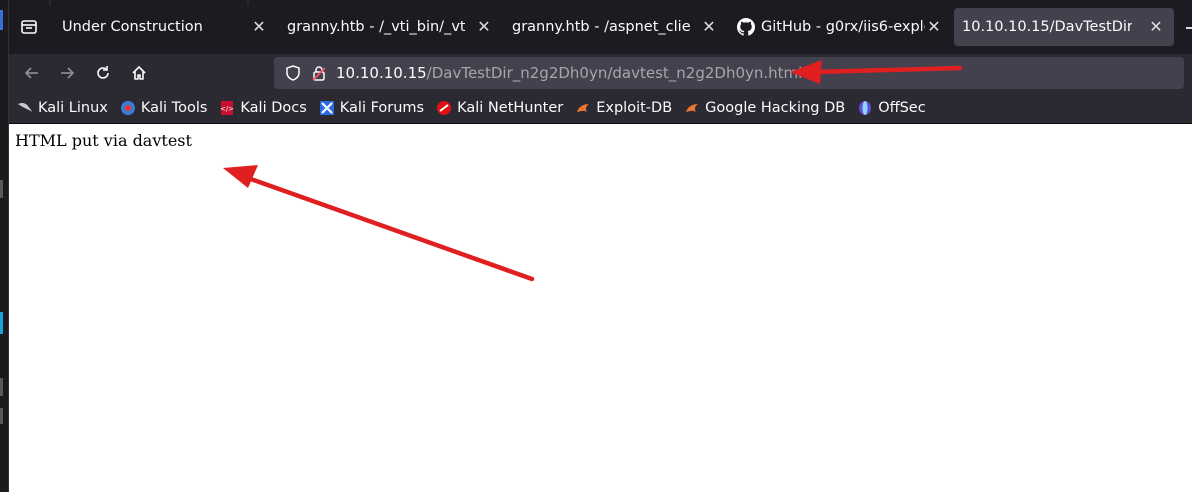 This screenshot has width=1192, height=492. I want to click on kali-tools-icon, so click(128, 108).